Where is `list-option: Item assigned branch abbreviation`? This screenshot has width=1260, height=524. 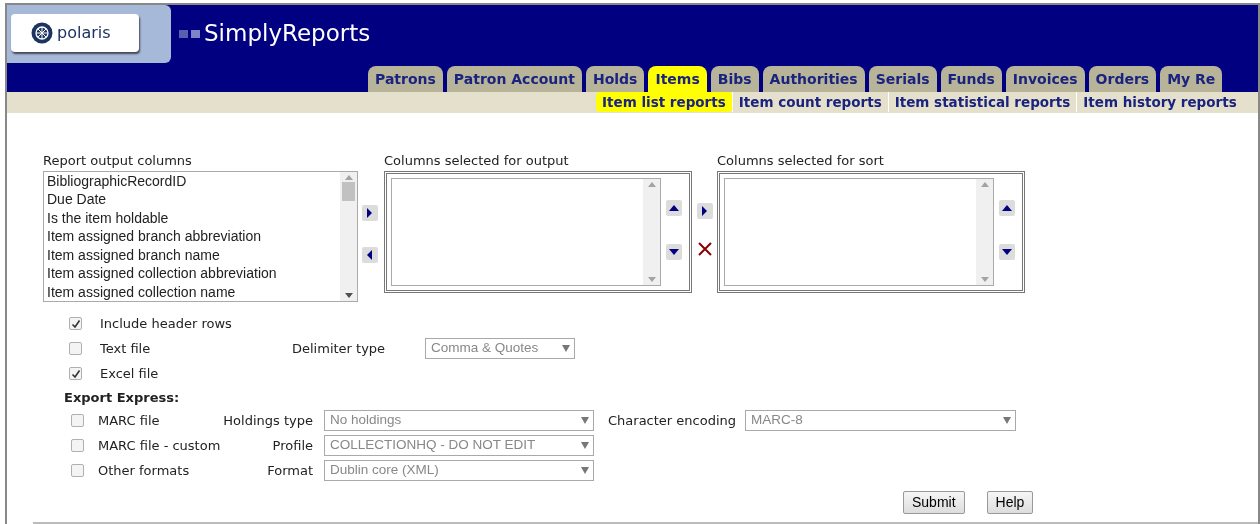
list-option: Item assigned branch abbreviation is located at coordinates (193, 236).